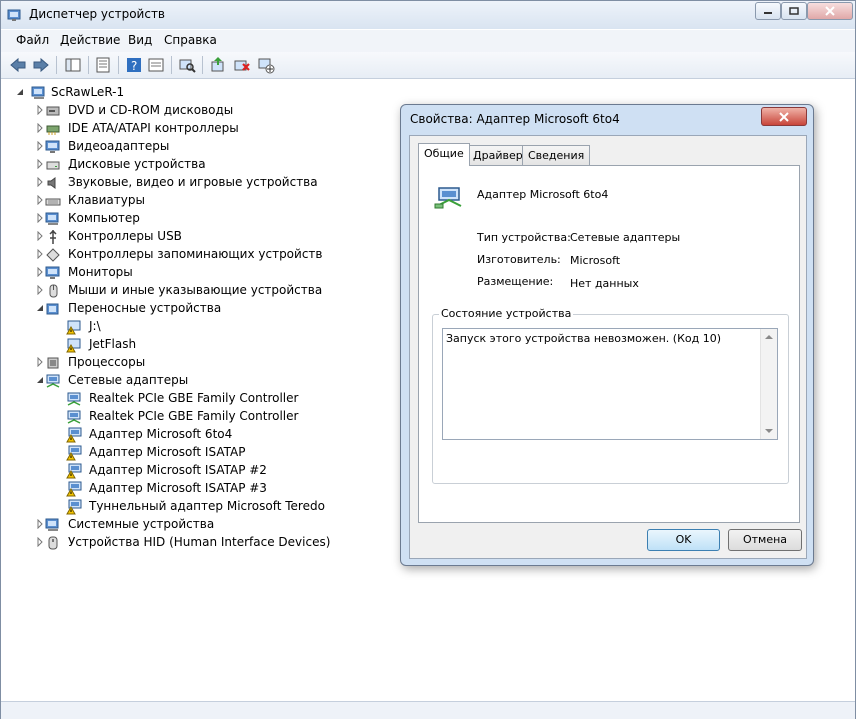  I want to click on properties-icon, so click(103, 65).